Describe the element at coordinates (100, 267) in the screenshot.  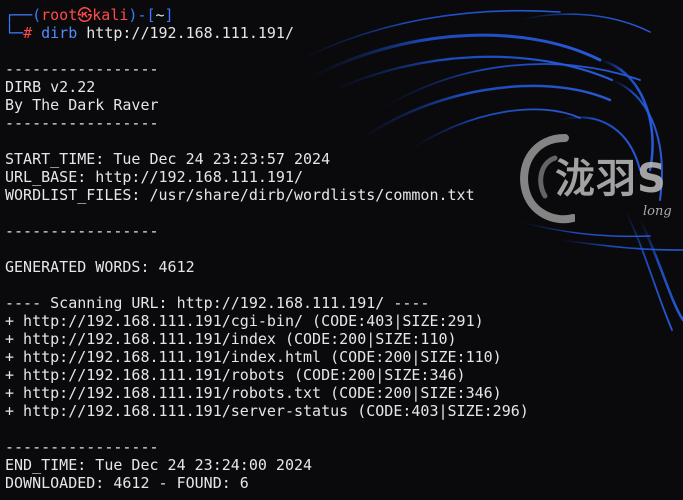
I see `generated-words: GENERATED WORDS: 4612` at that location.